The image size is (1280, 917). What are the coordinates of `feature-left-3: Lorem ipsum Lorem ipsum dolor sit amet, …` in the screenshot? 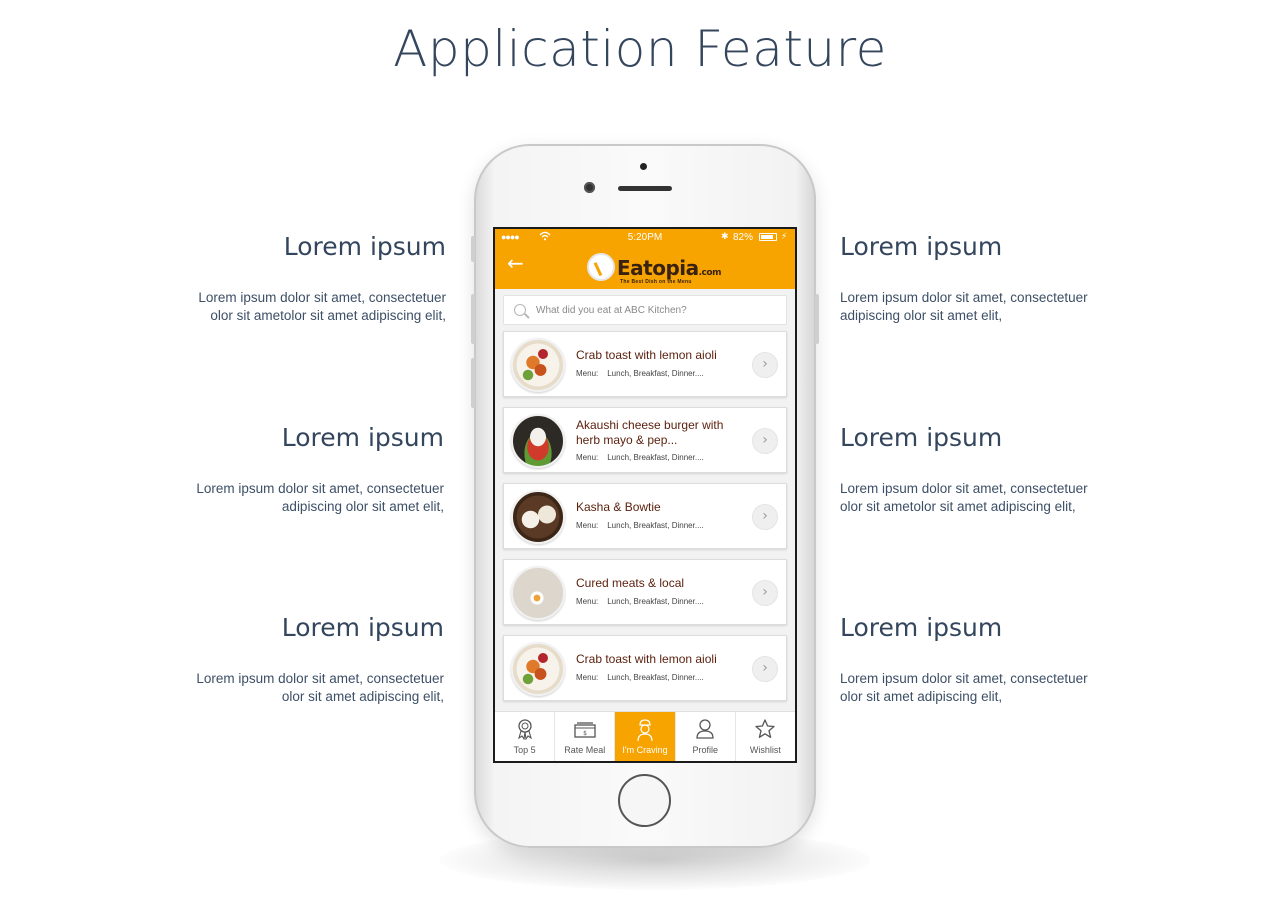 It's located at (309, 659).